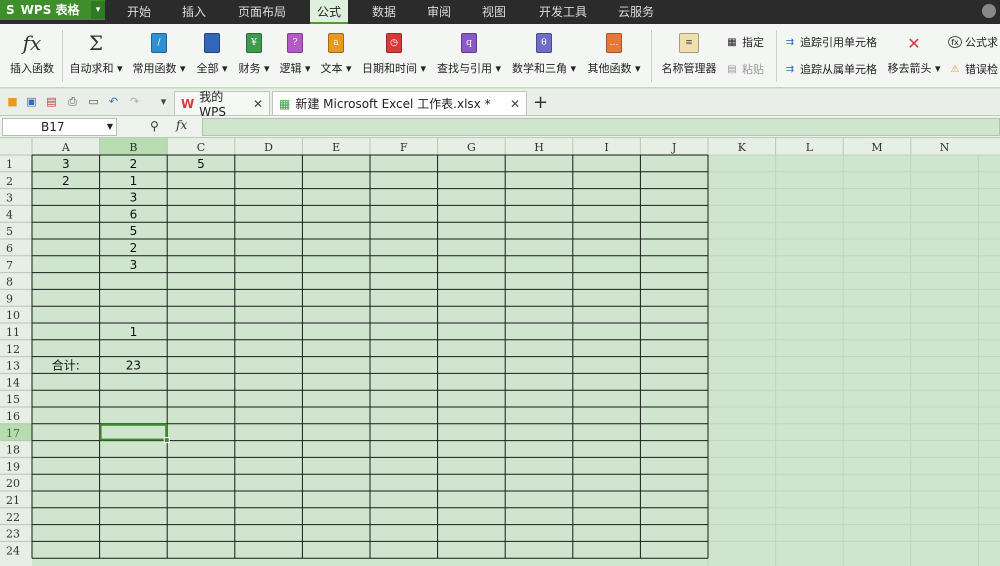 The height and width of the screenshot is (566, 1000). What do you see at coordinates (13, 349) in the screenshot?
I see `row-header-12: 12` at bounding box center [13, 349].